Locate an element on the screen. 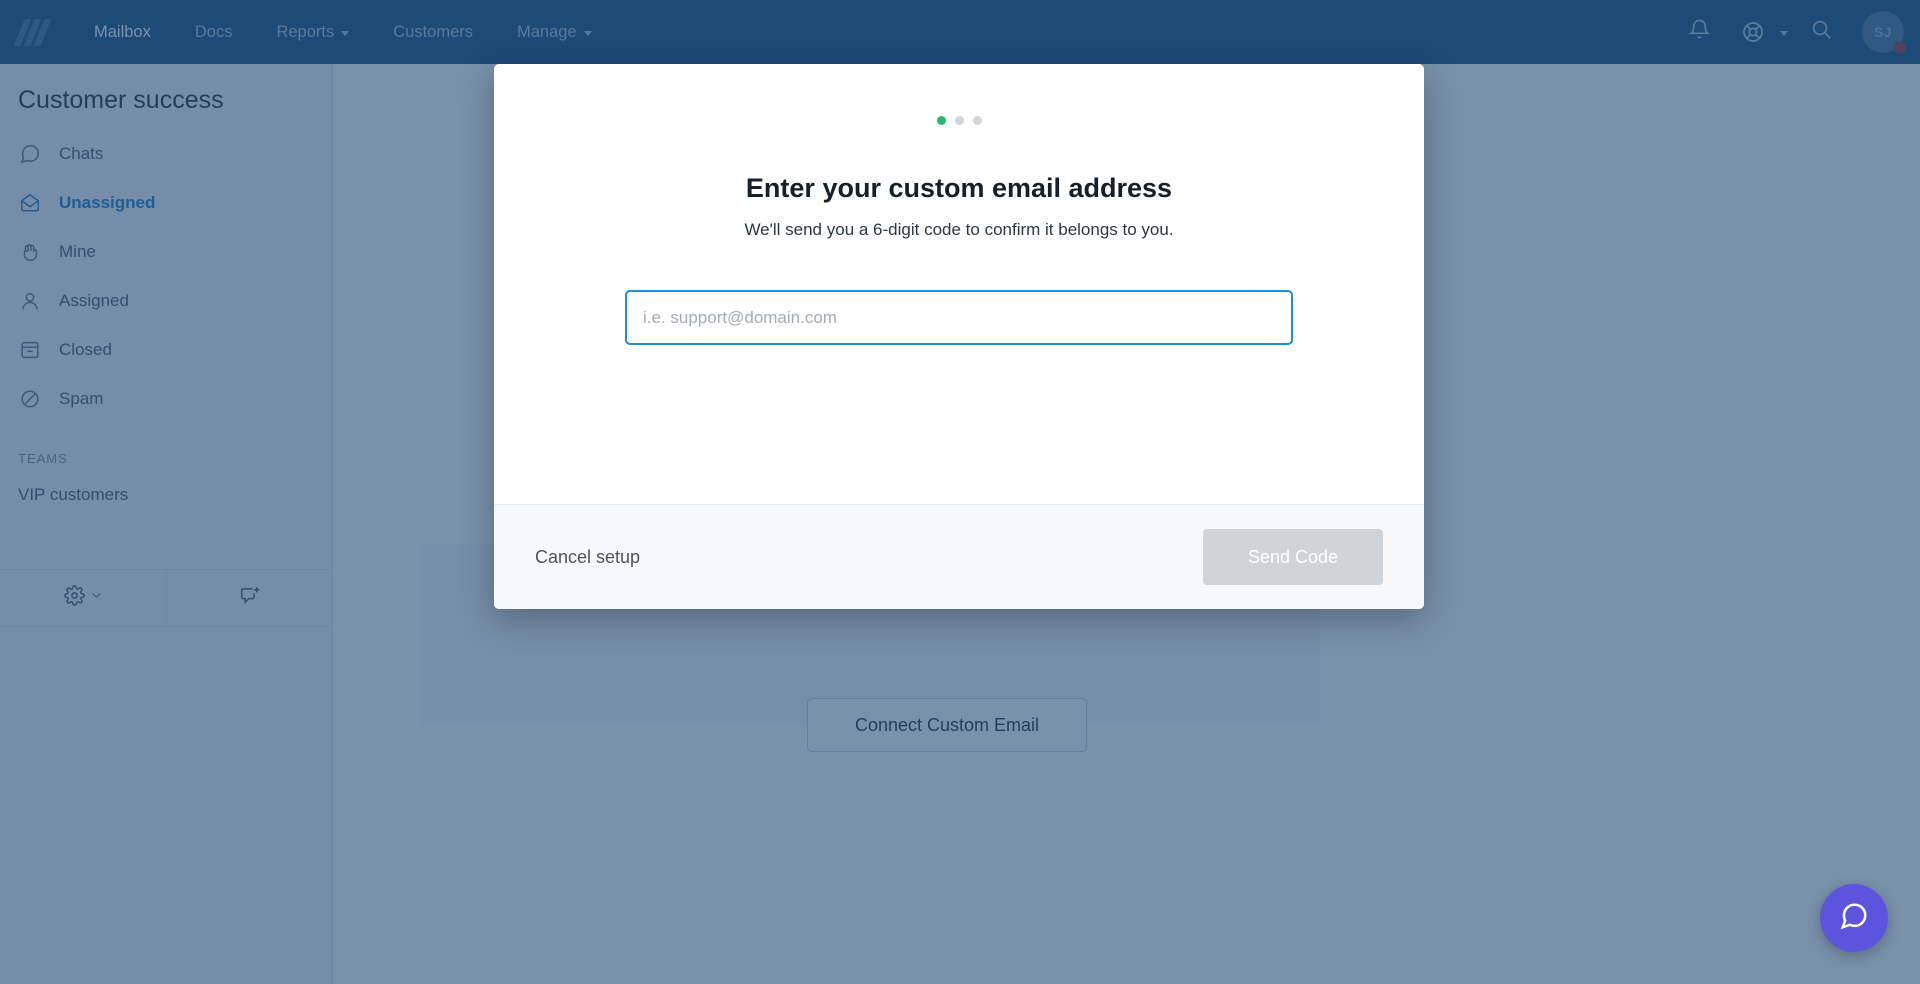  chat-bubble-icon is located at coordinates (1854, 918).